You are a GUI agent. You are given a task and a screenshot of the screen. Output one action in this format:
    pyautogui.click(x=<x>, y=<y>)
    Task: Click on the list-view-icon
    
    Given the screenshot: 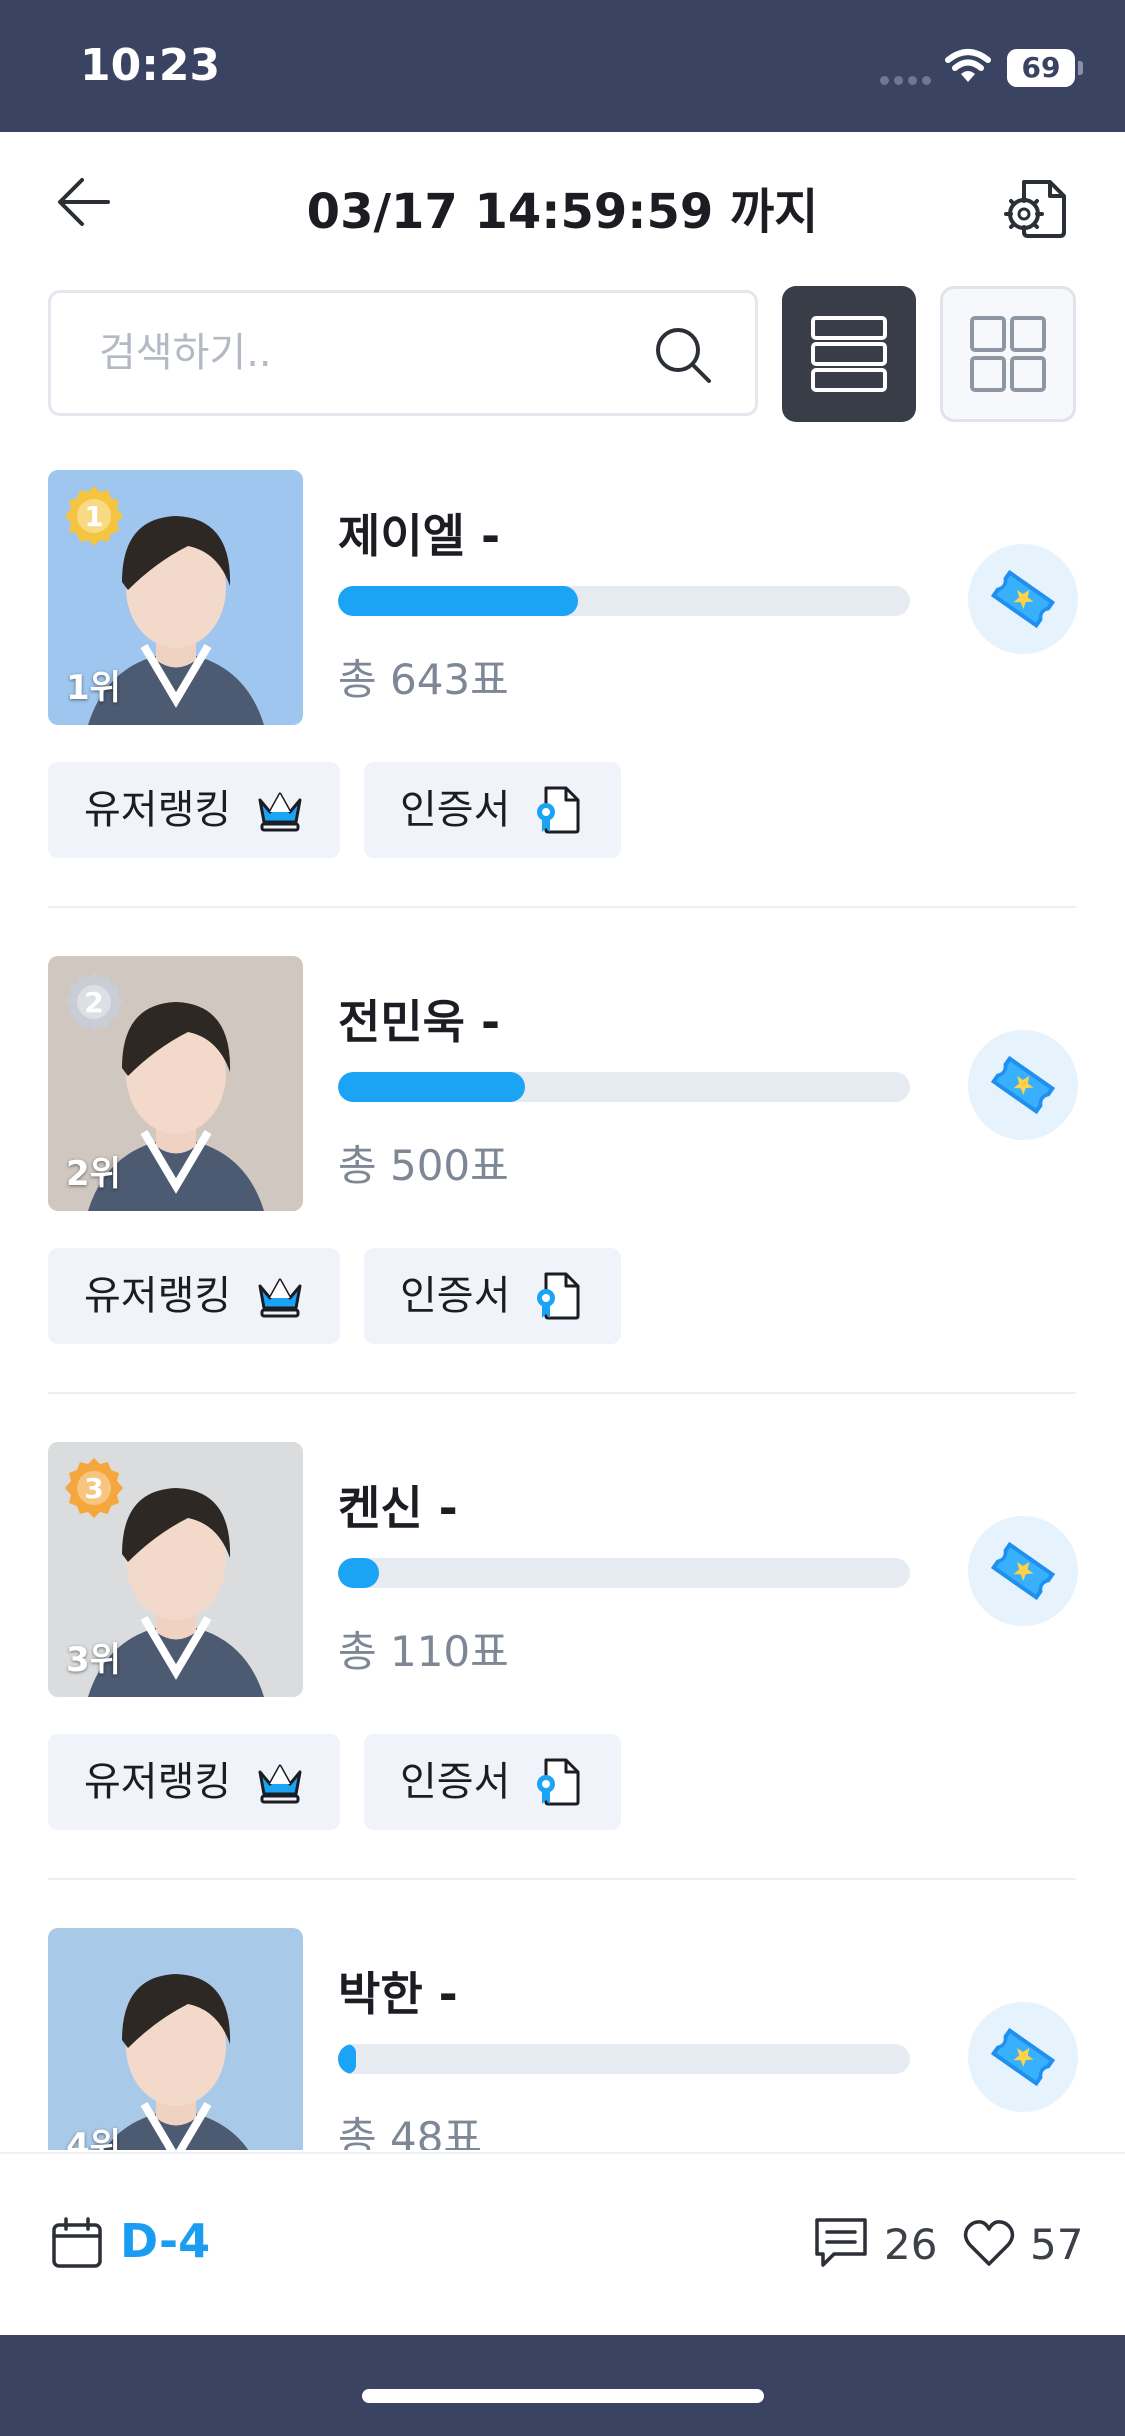 What is the action you would take?
    pyautogui.click(x=849, y=354)
    